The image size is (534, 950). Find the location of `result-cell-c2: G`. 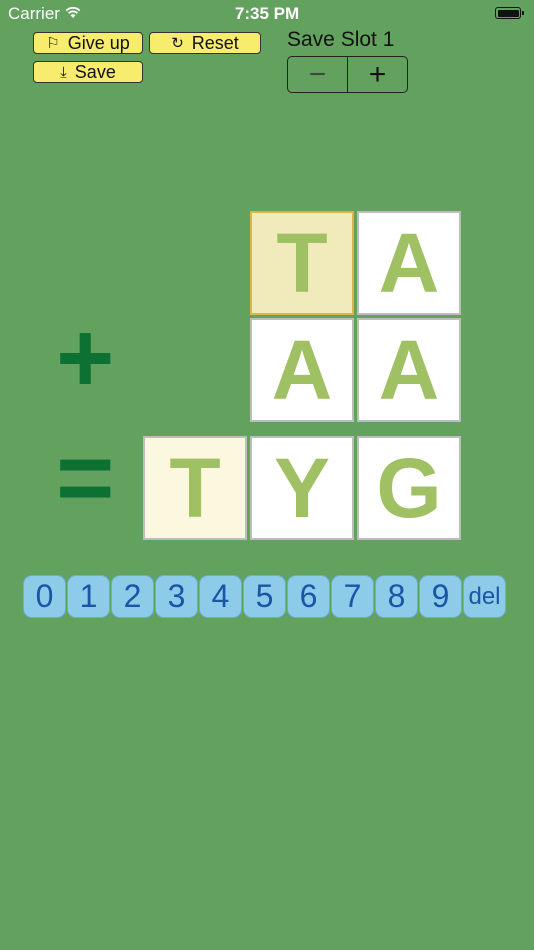

result-cell-c2: G is located at coordinates (409, 488).